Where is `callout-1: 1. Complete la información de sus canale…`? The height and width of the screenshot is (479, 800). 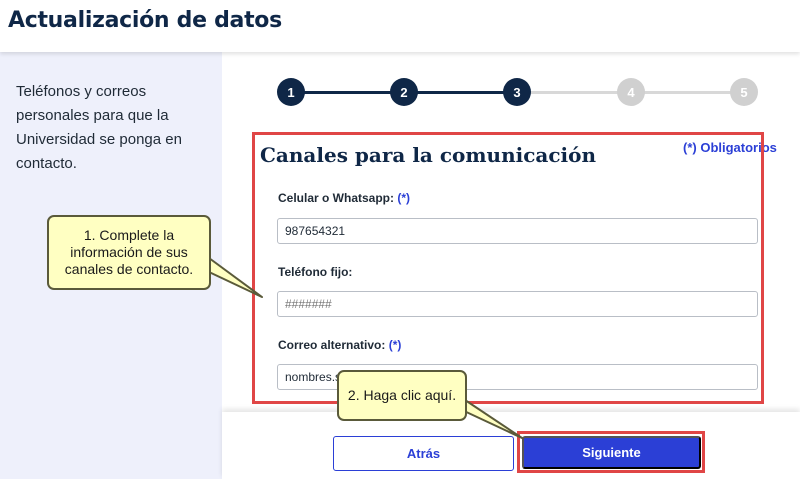
callout-1: 1. Complete la información de sus canale… is located at coordinates (129, 252).